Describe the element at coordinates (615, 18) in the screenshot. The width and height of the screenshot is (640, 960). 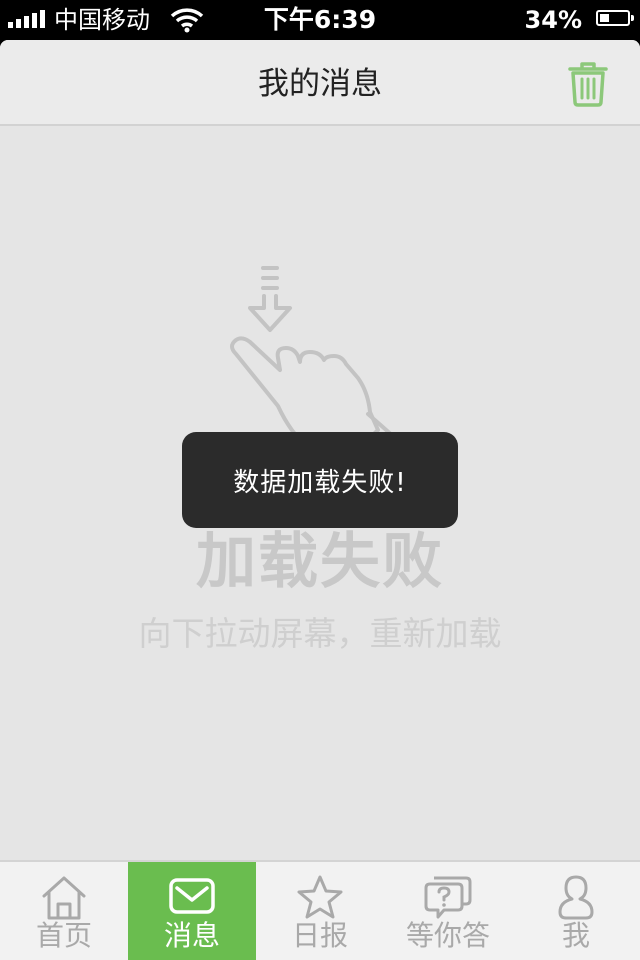
I see `battery-icon` at that location.